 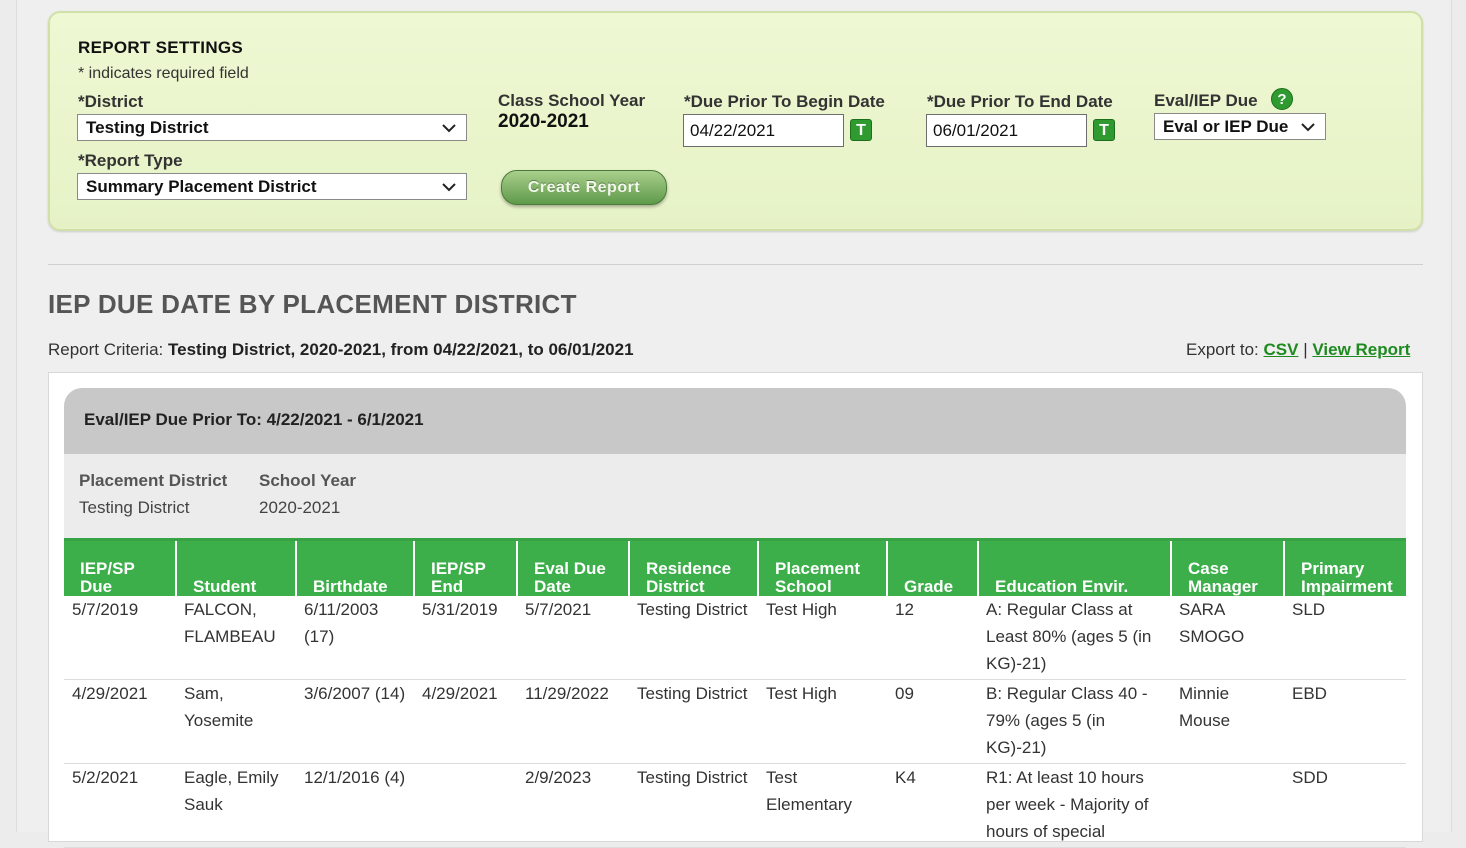 What do you see at coordinates (584, 187) in the screenshot?
I see `create-report-button: Create Report` at bounding box center [584, 187].